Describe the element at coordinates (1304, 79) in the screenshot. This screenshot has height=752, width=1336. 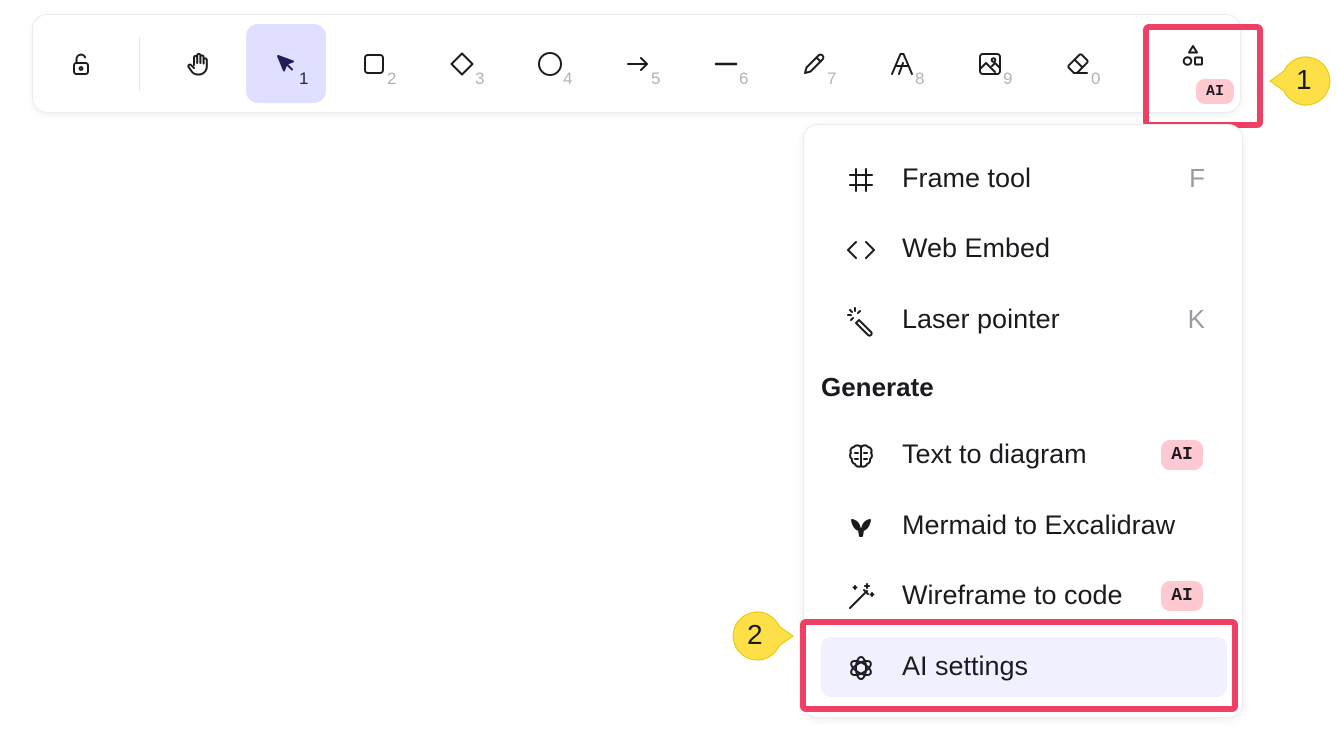
I see `callout-number: 1` at that location.